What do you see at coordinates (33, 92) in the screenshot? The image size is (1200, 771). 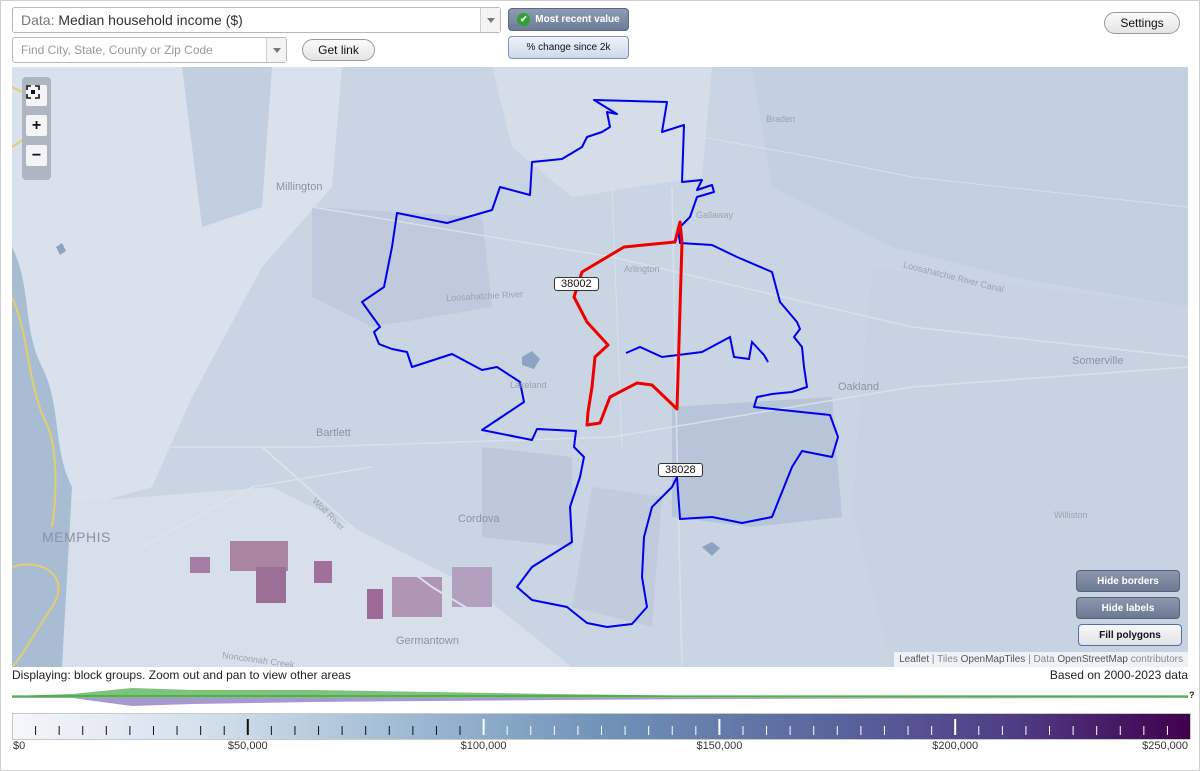 I see `fullscreen-icon` at bounding box center [33, 92].